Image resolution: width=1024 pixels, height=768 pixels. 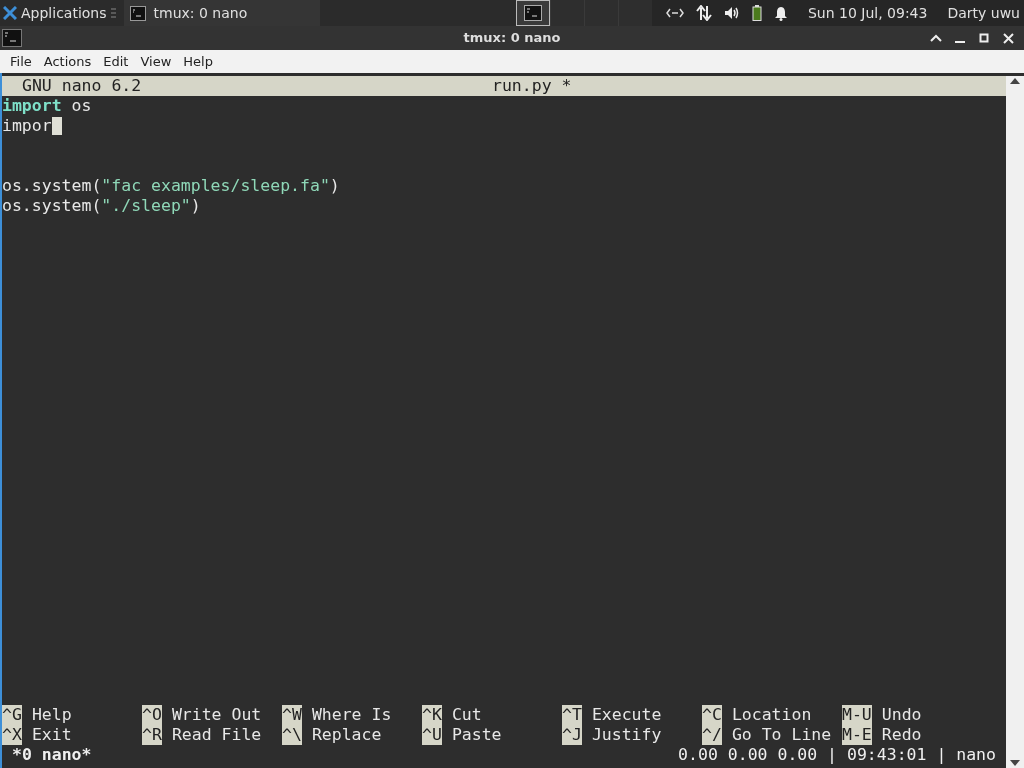 What do you see at coordinates (712, 735) in the screenshot?
I see `shortcut-key: ^/` at bounding box center [712, 735].